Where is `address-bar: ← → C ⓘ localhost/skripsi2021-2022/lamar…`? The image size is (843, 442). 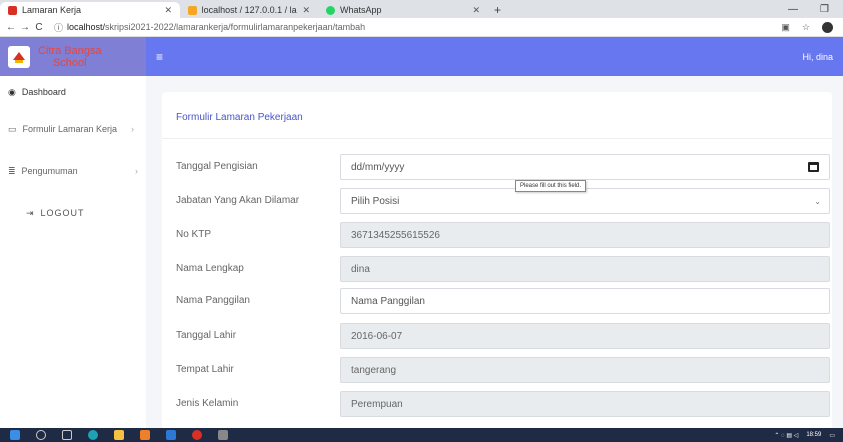
address-bar: ← → C ⓘ localhost/skripsi2021-2022/lamar… is located at coordinates (421, 27).